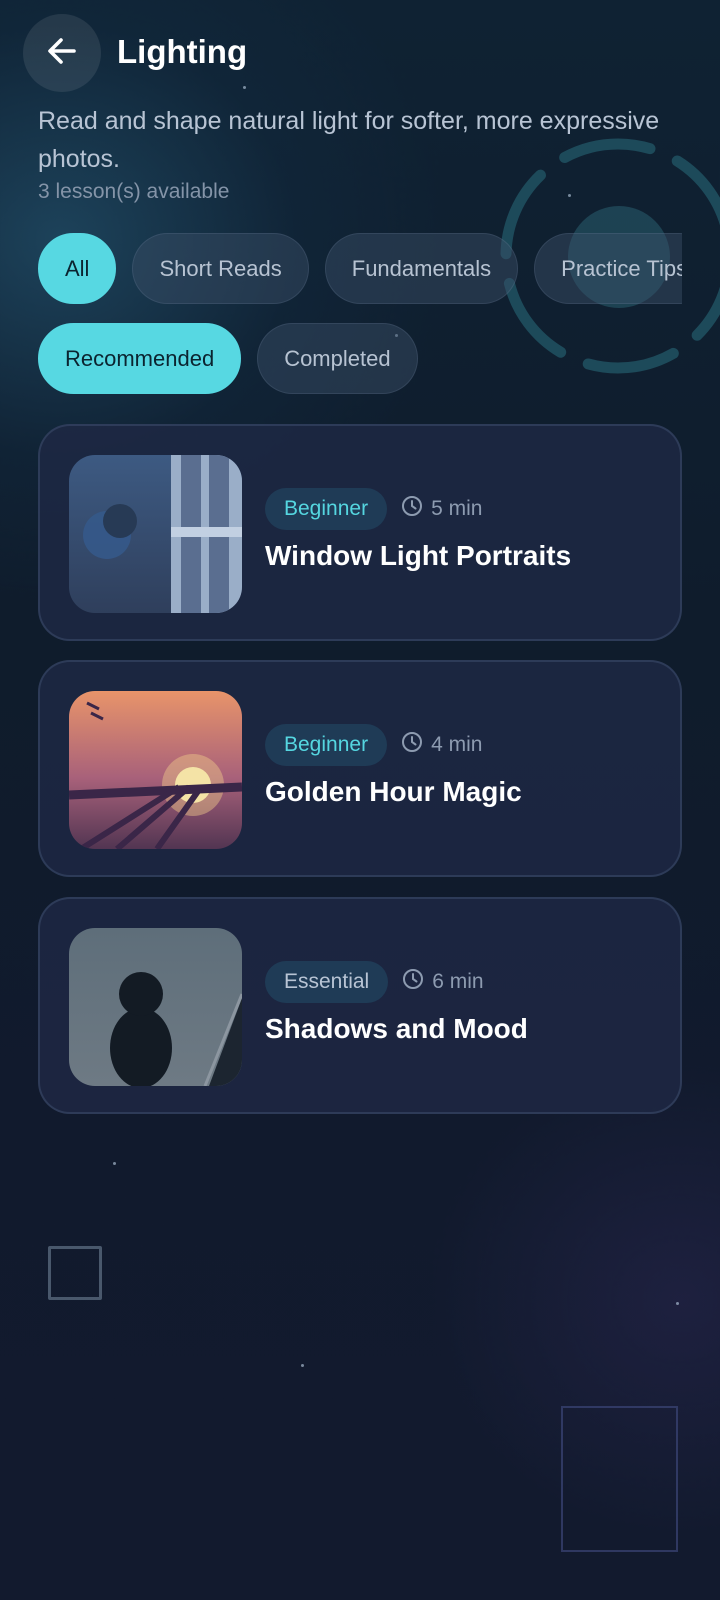  Describe the element at coordinates (360, 532) in the screenshot. I see `lesson-card: Beginner 5 min Window Light Portraits` at that location.